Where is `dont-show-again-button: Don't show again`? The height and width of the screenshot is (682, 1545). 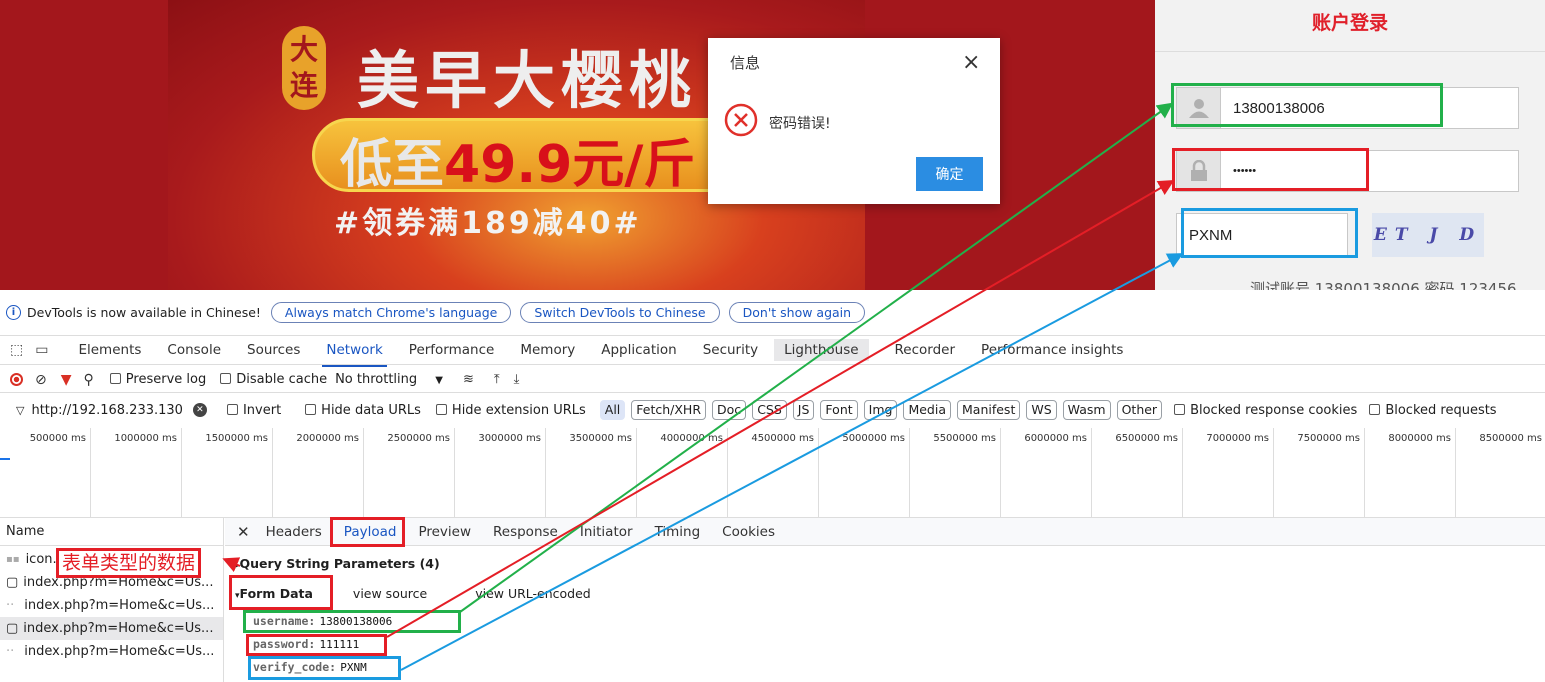 dont-show-again-button: Don't show again is located at coordinates (797, 312).